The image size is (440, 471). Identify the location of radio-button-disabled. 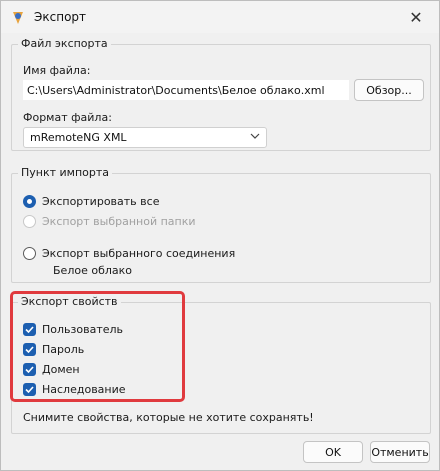
(29, 221).